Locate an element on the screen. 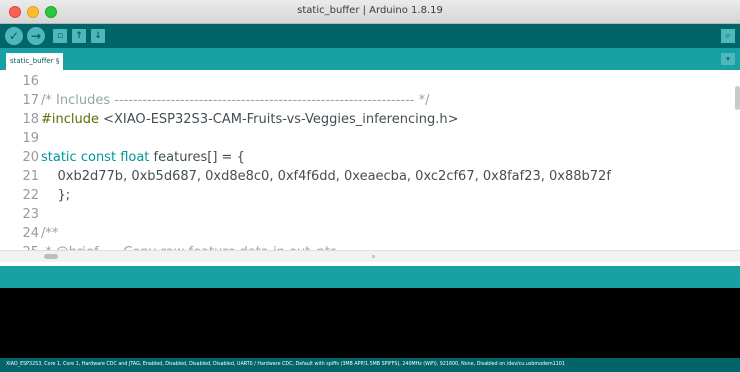 Image resolution: width=740 pixels, height=372 pixels. vertical-scroll-thumb is located at coordinates (737, 98).